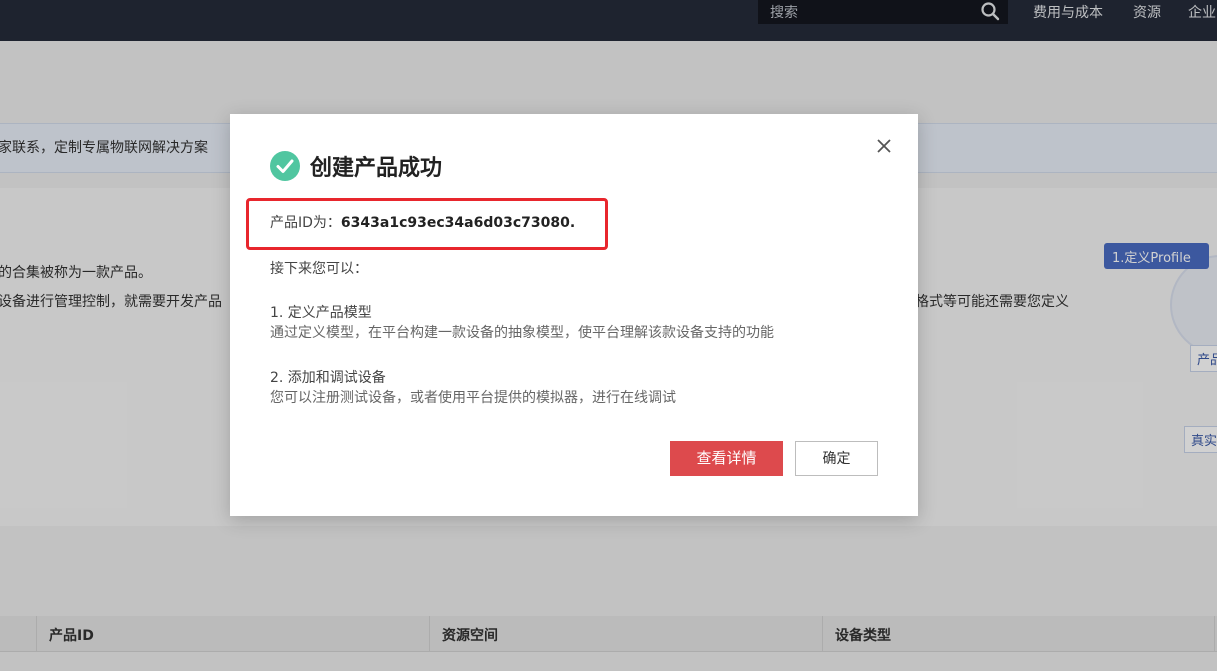 The width and height of the screenshot is (1217, 671). What do you see at coordinates (321, 313) in the screenshot?
I see `step1-title: 1. 定义产品模型` at bounding box center [321, 313].